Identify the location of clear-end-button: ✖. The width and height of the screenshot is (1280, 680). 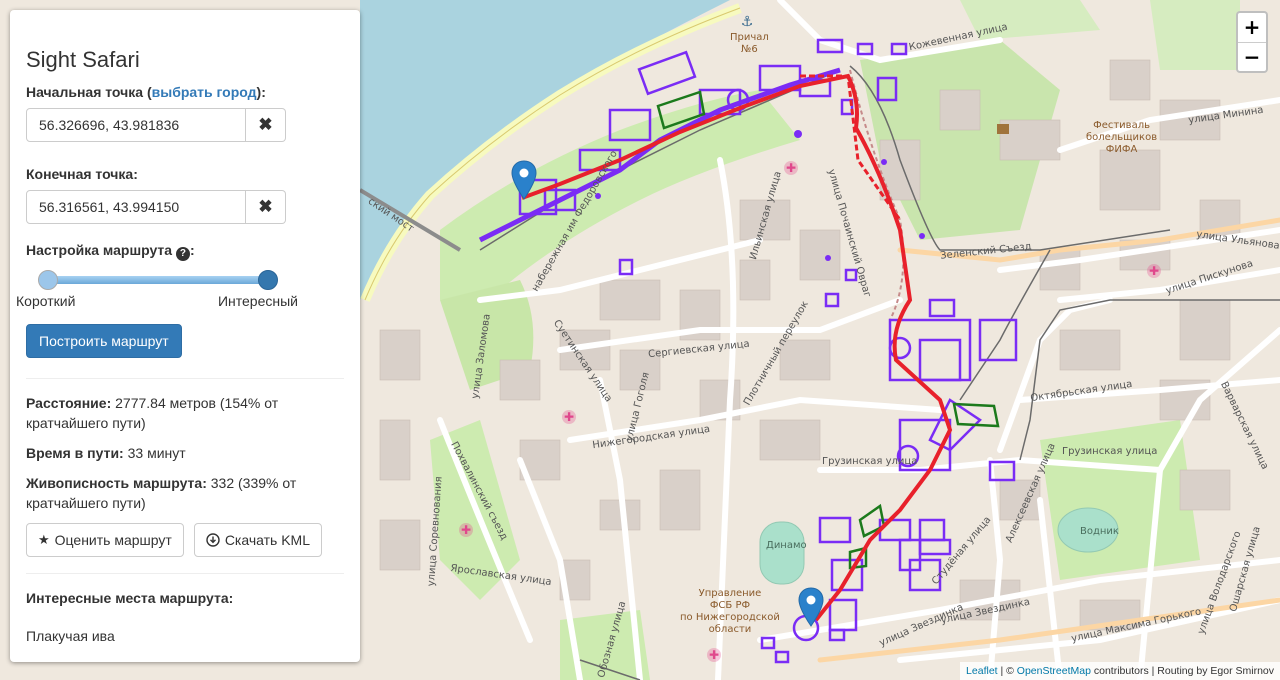
(266, 207).